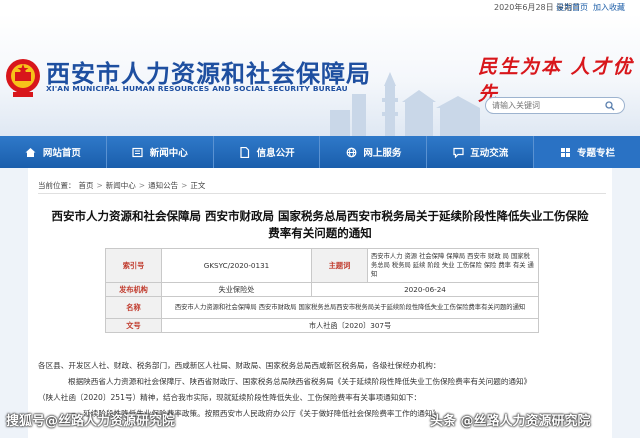 Image resolution: width=640 pixels, height=438 pixels. What do you see at coordinates (596, 153) in the screenshot?
I see `nav-topics-label: 专题专栏` at bounding box center [596, 153].